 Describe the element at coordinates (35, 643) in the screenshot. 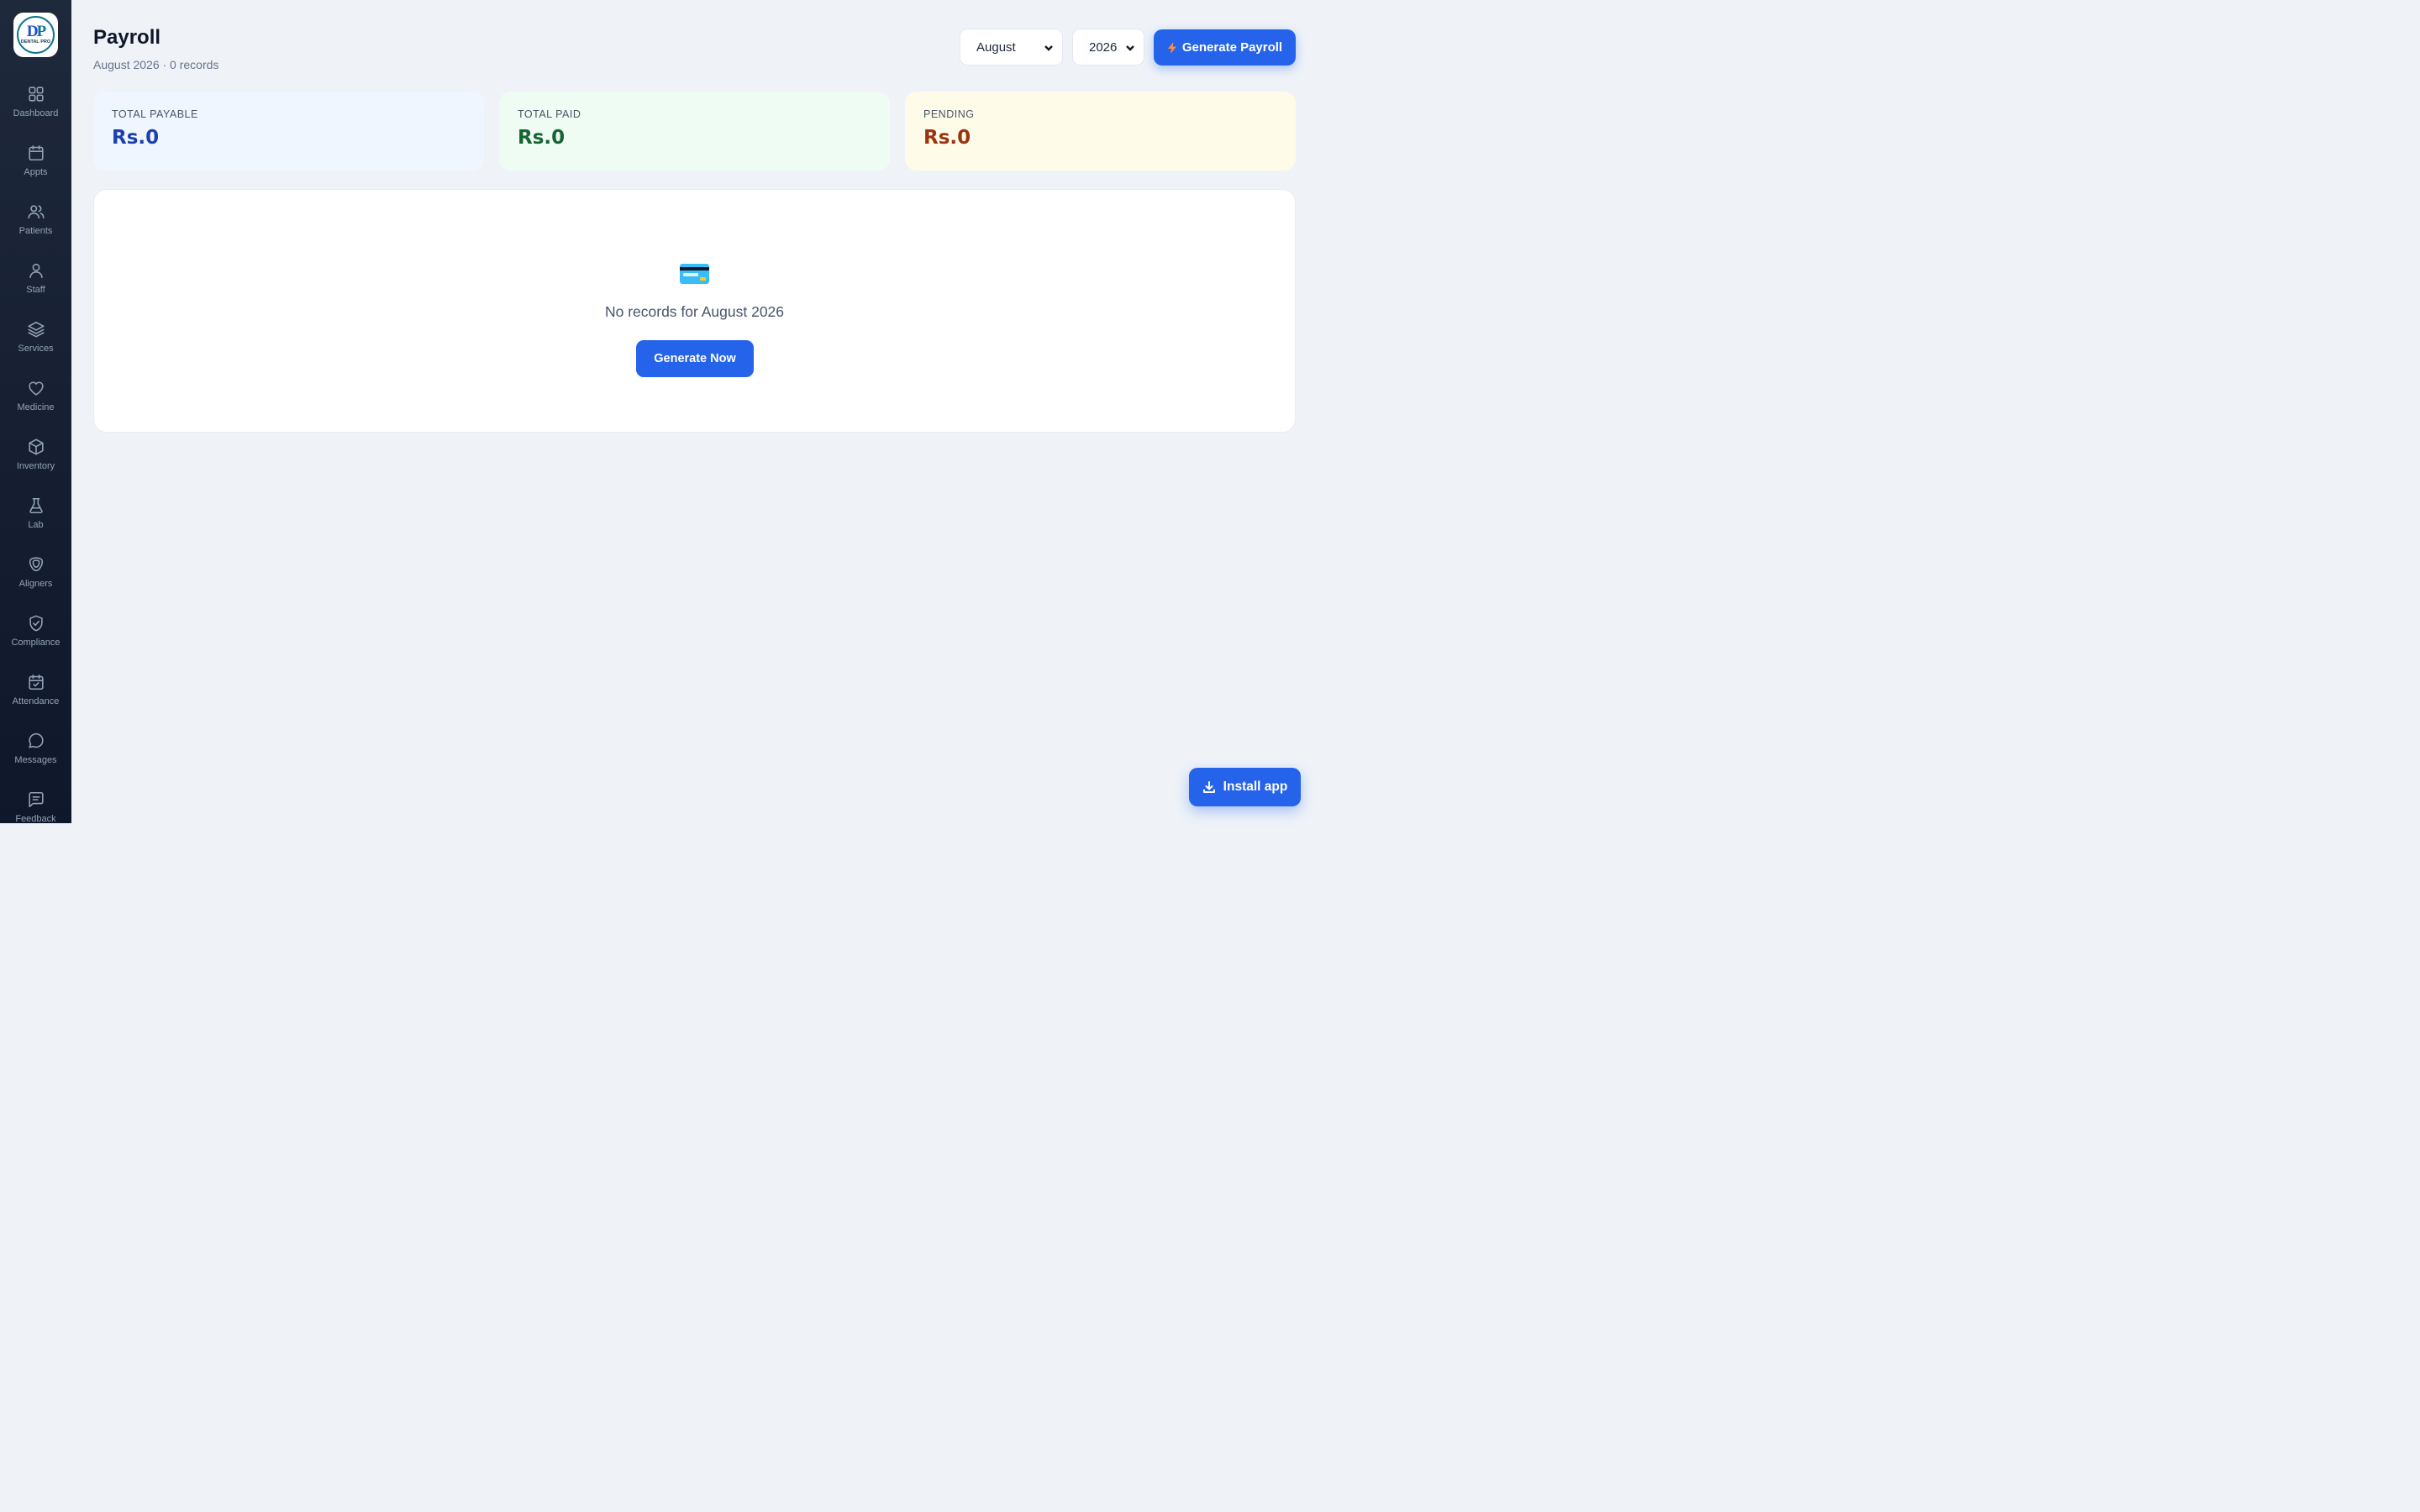

I see `sidebar-item-label: Compliance` at that location.